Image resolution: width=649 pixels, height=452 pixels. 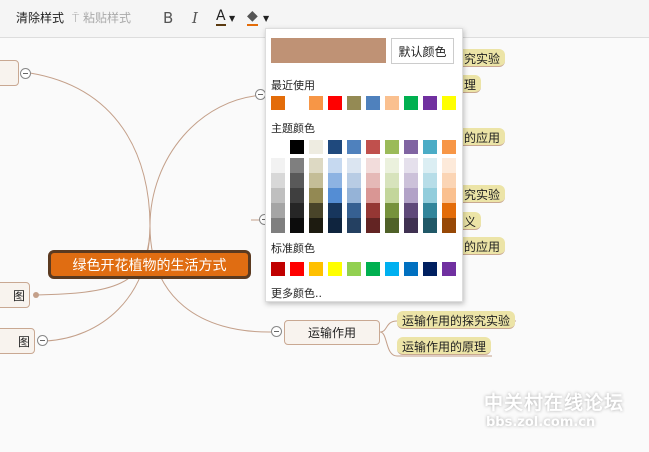 I want to click on leaf-node: 运输作用的探究实验, so click(x=456, y=320).